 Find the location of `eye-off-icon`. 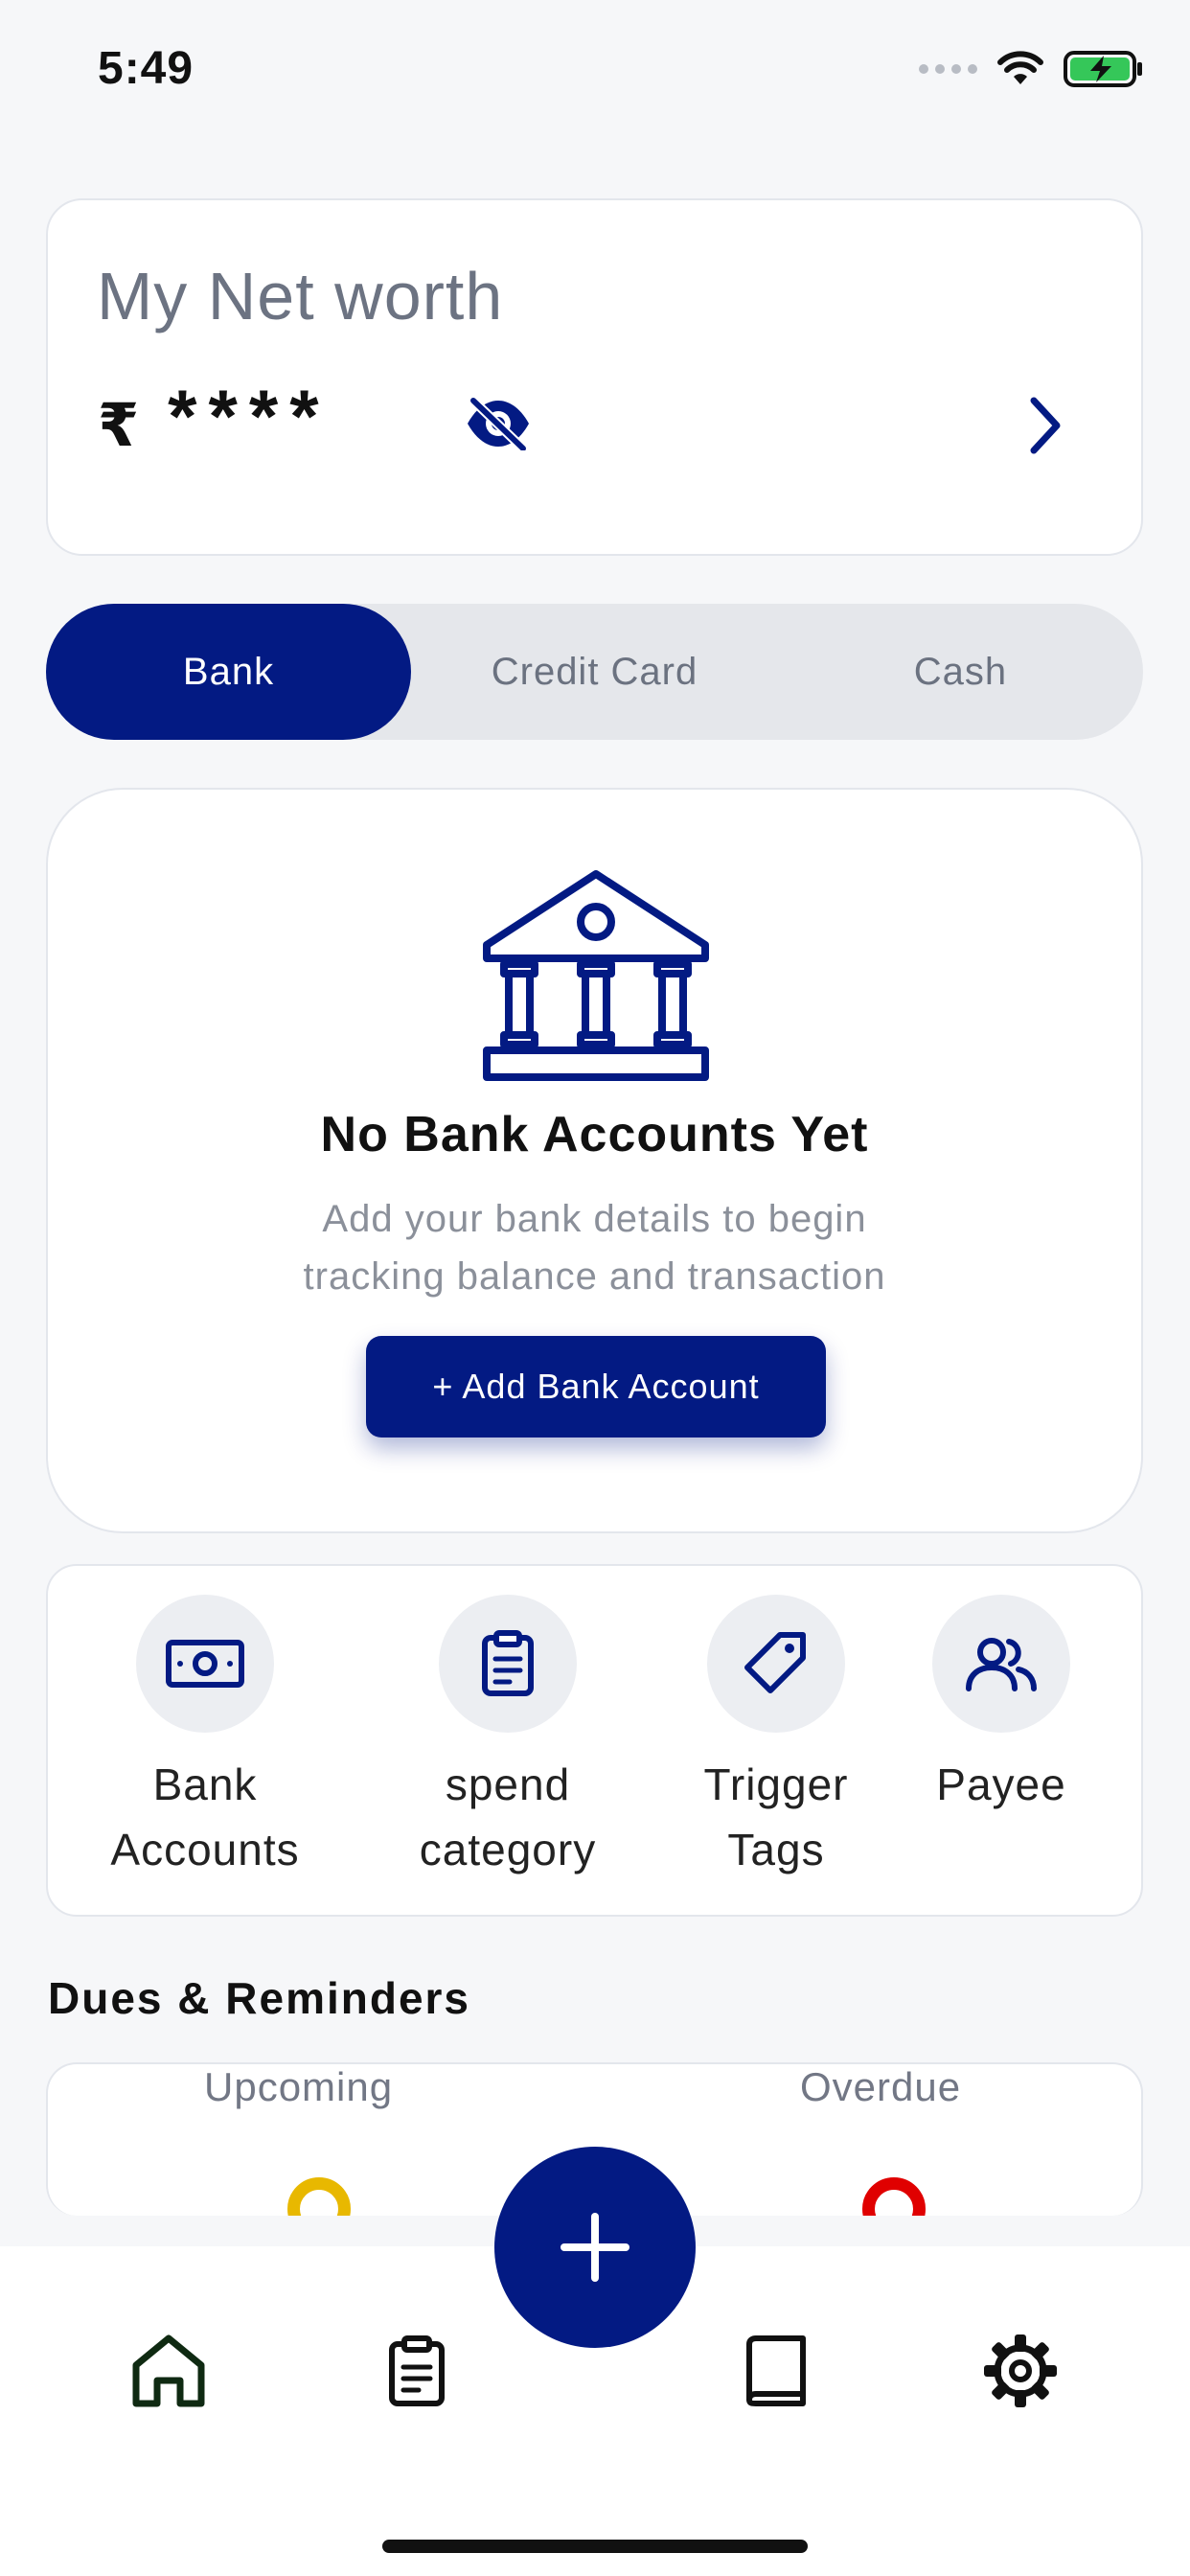

eye-off-icon is located at coordinates (498, 424).